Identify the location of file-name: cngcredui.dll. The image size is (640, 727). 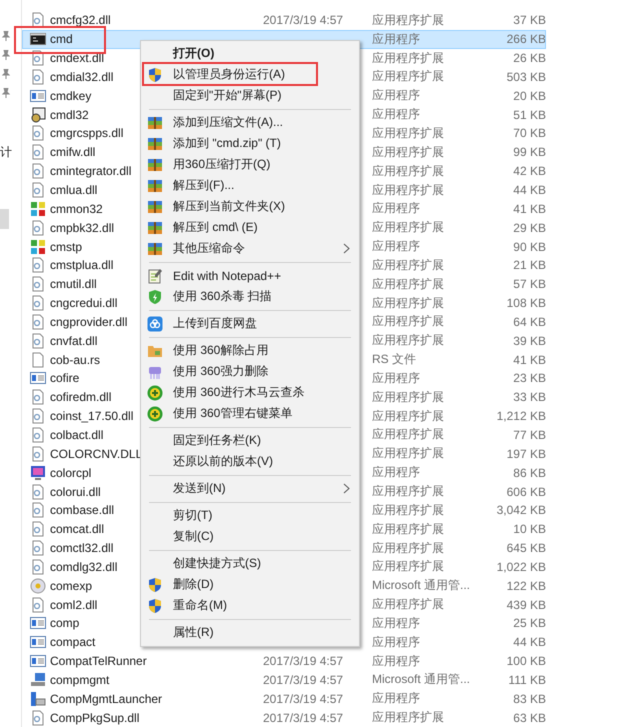
(84, 303).